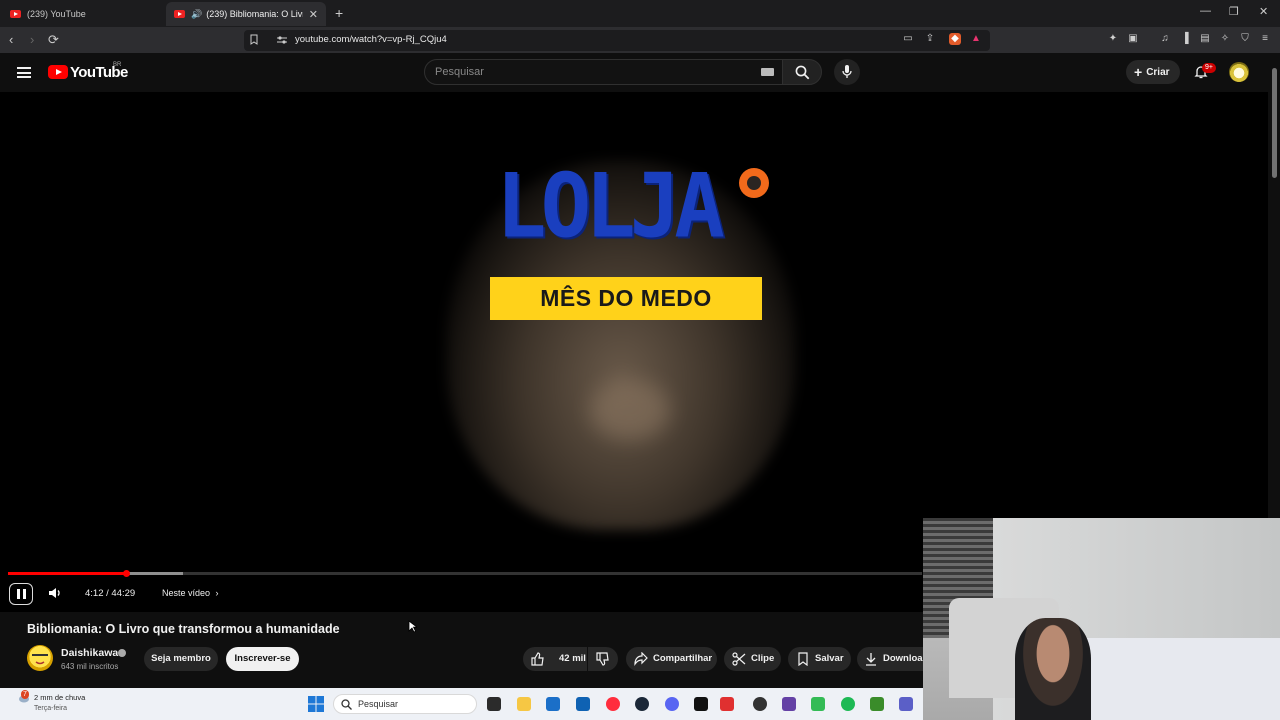 The width and height of the screenshot is (1280, 720). What do you see at coordinates (683, 658) in the screenshot?
I see `share-label: Compartilhar` at bounding box center [683, 658].